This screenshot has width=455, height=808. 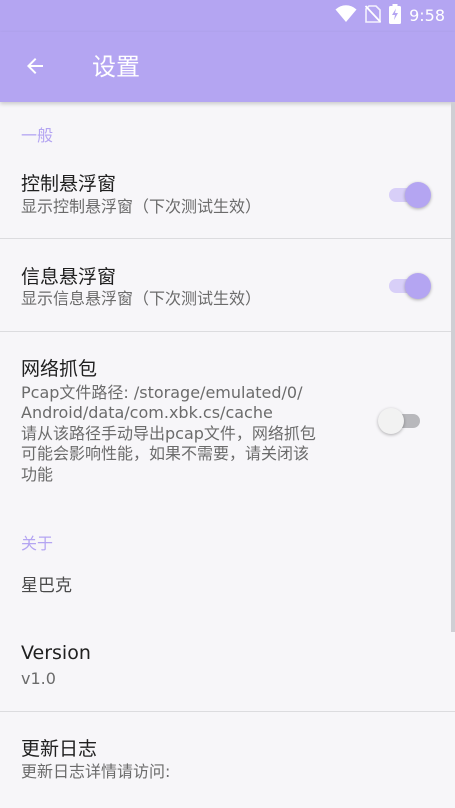 I want to click on page-title: 设置, so click(x=116, y=67).